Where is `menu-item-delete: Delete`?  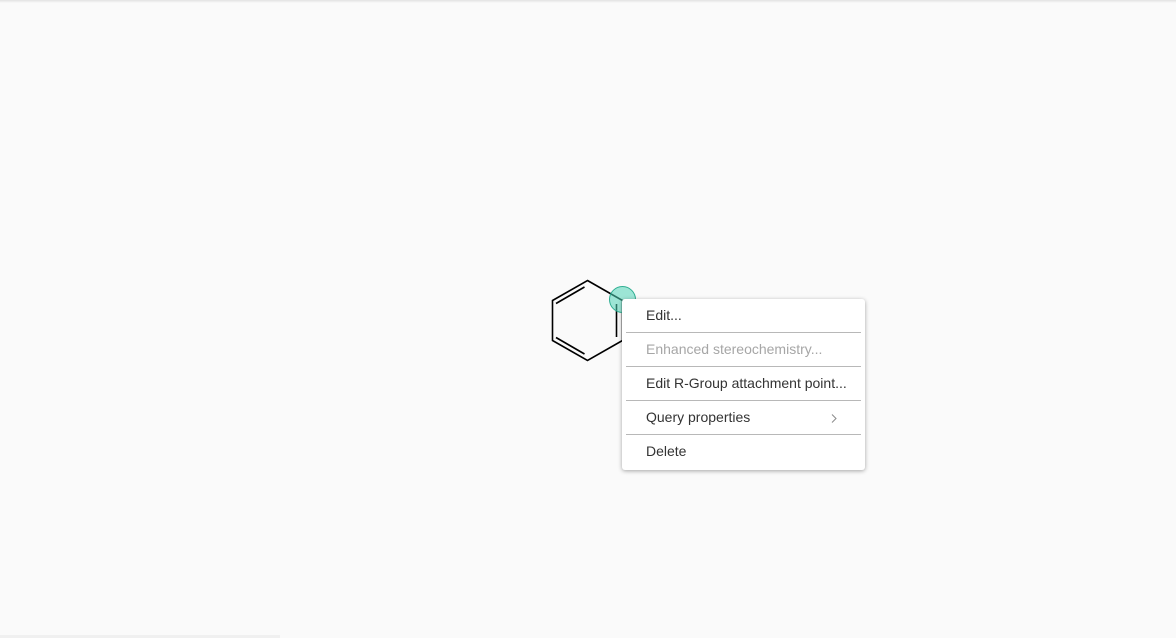 menu-item-delete: Delete is located at coordinates (743, 452).